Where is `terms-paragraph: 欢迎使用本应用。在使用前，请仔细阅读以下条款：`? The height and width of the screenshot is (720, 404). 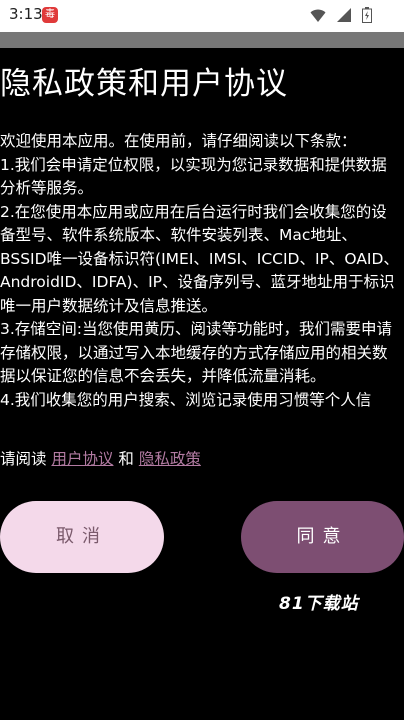 terms-paragraph: 欢迎使用本应用。在使用前，请仔细阅读以下条款： is located at coordinates (178, 141).